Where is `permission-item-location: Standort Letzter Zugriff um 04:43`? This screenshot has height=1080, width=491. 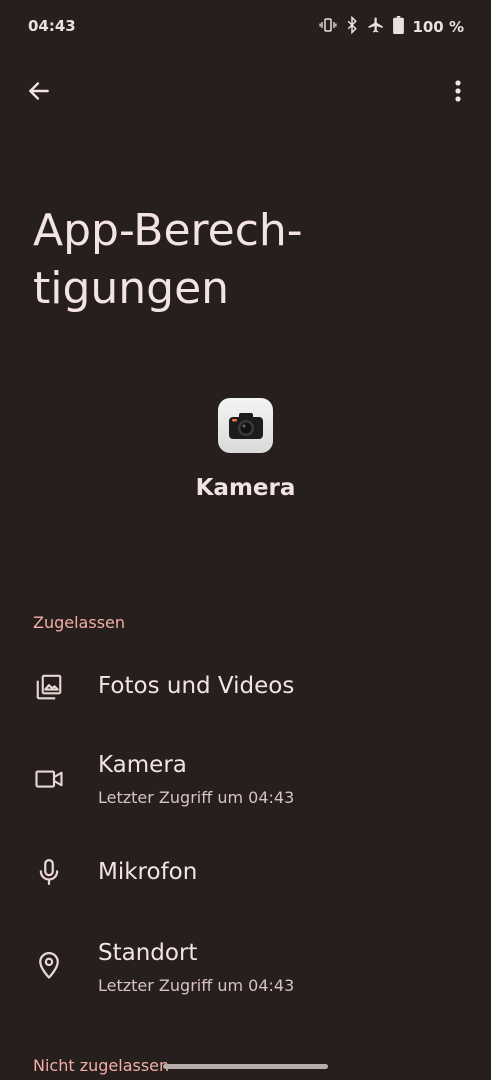 permission-item-location: Standort Letzter Zugriff um 04:43 is located at coordinates (245, 973).